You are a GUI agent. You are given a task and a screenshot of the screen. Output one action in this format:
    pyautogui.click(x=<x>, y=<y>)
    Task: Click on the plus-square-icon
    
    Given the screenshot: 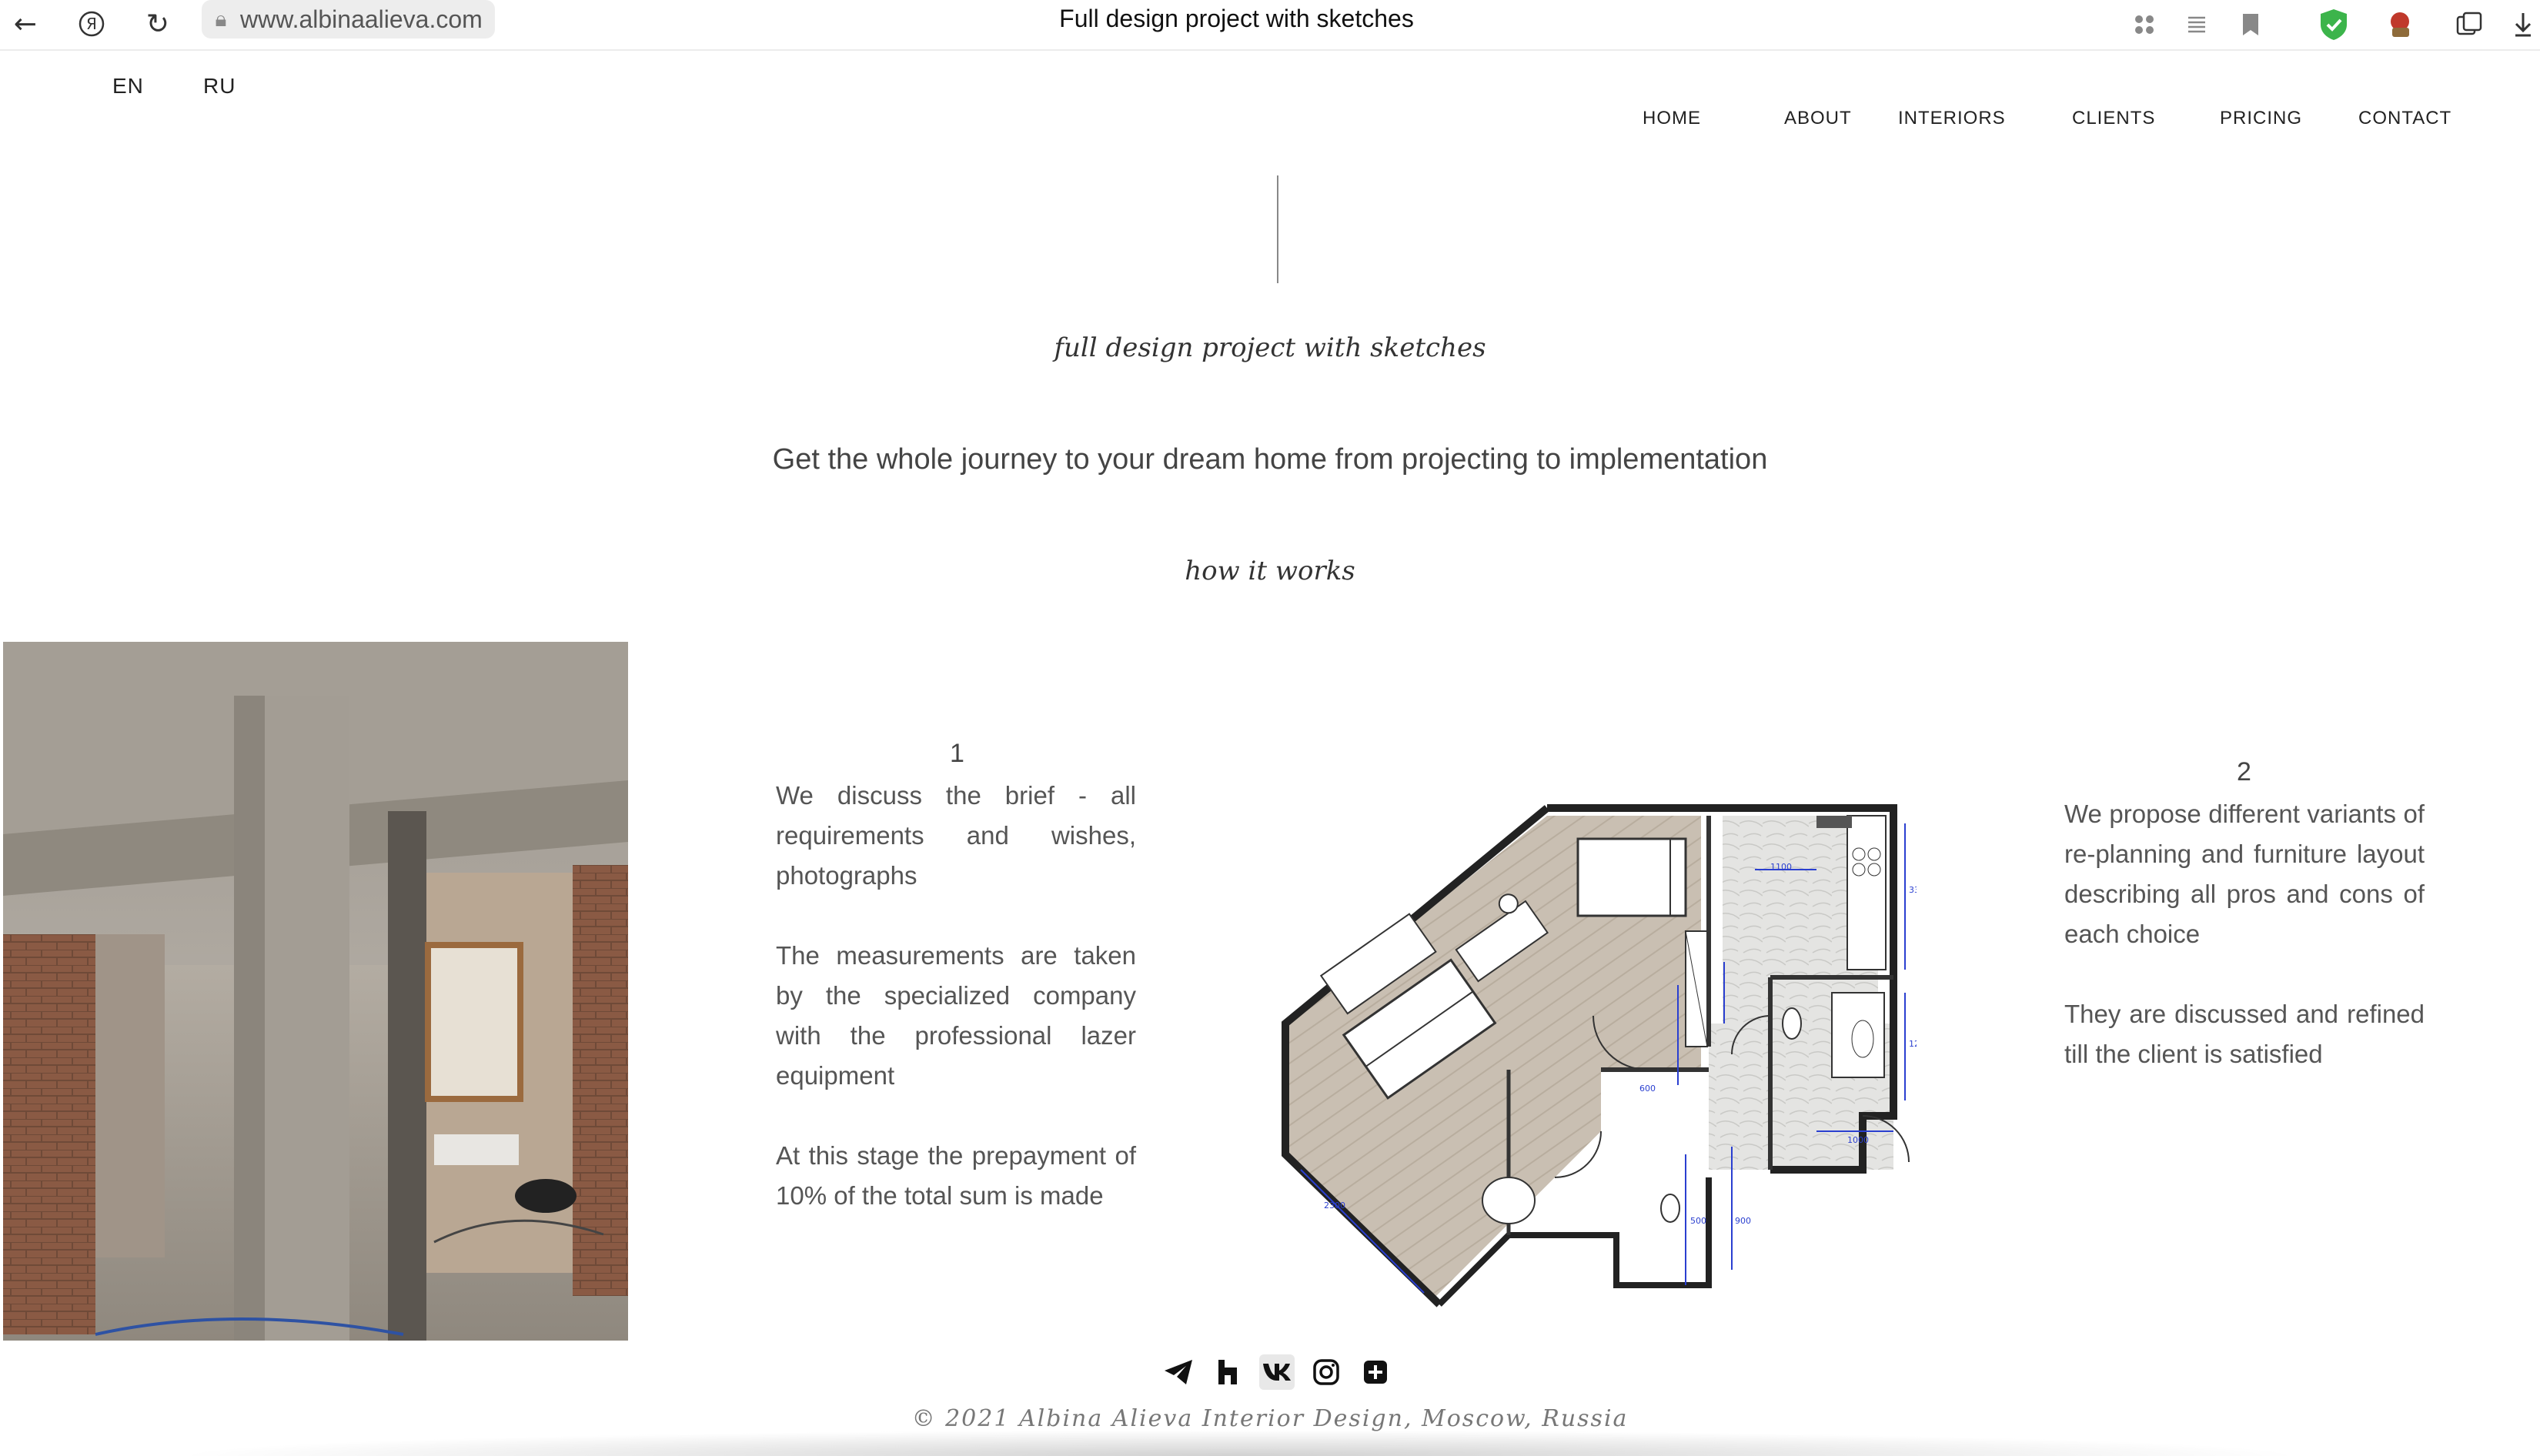 What is the action you would take?
    pyautogui.click(x=1375, y=1372)
    